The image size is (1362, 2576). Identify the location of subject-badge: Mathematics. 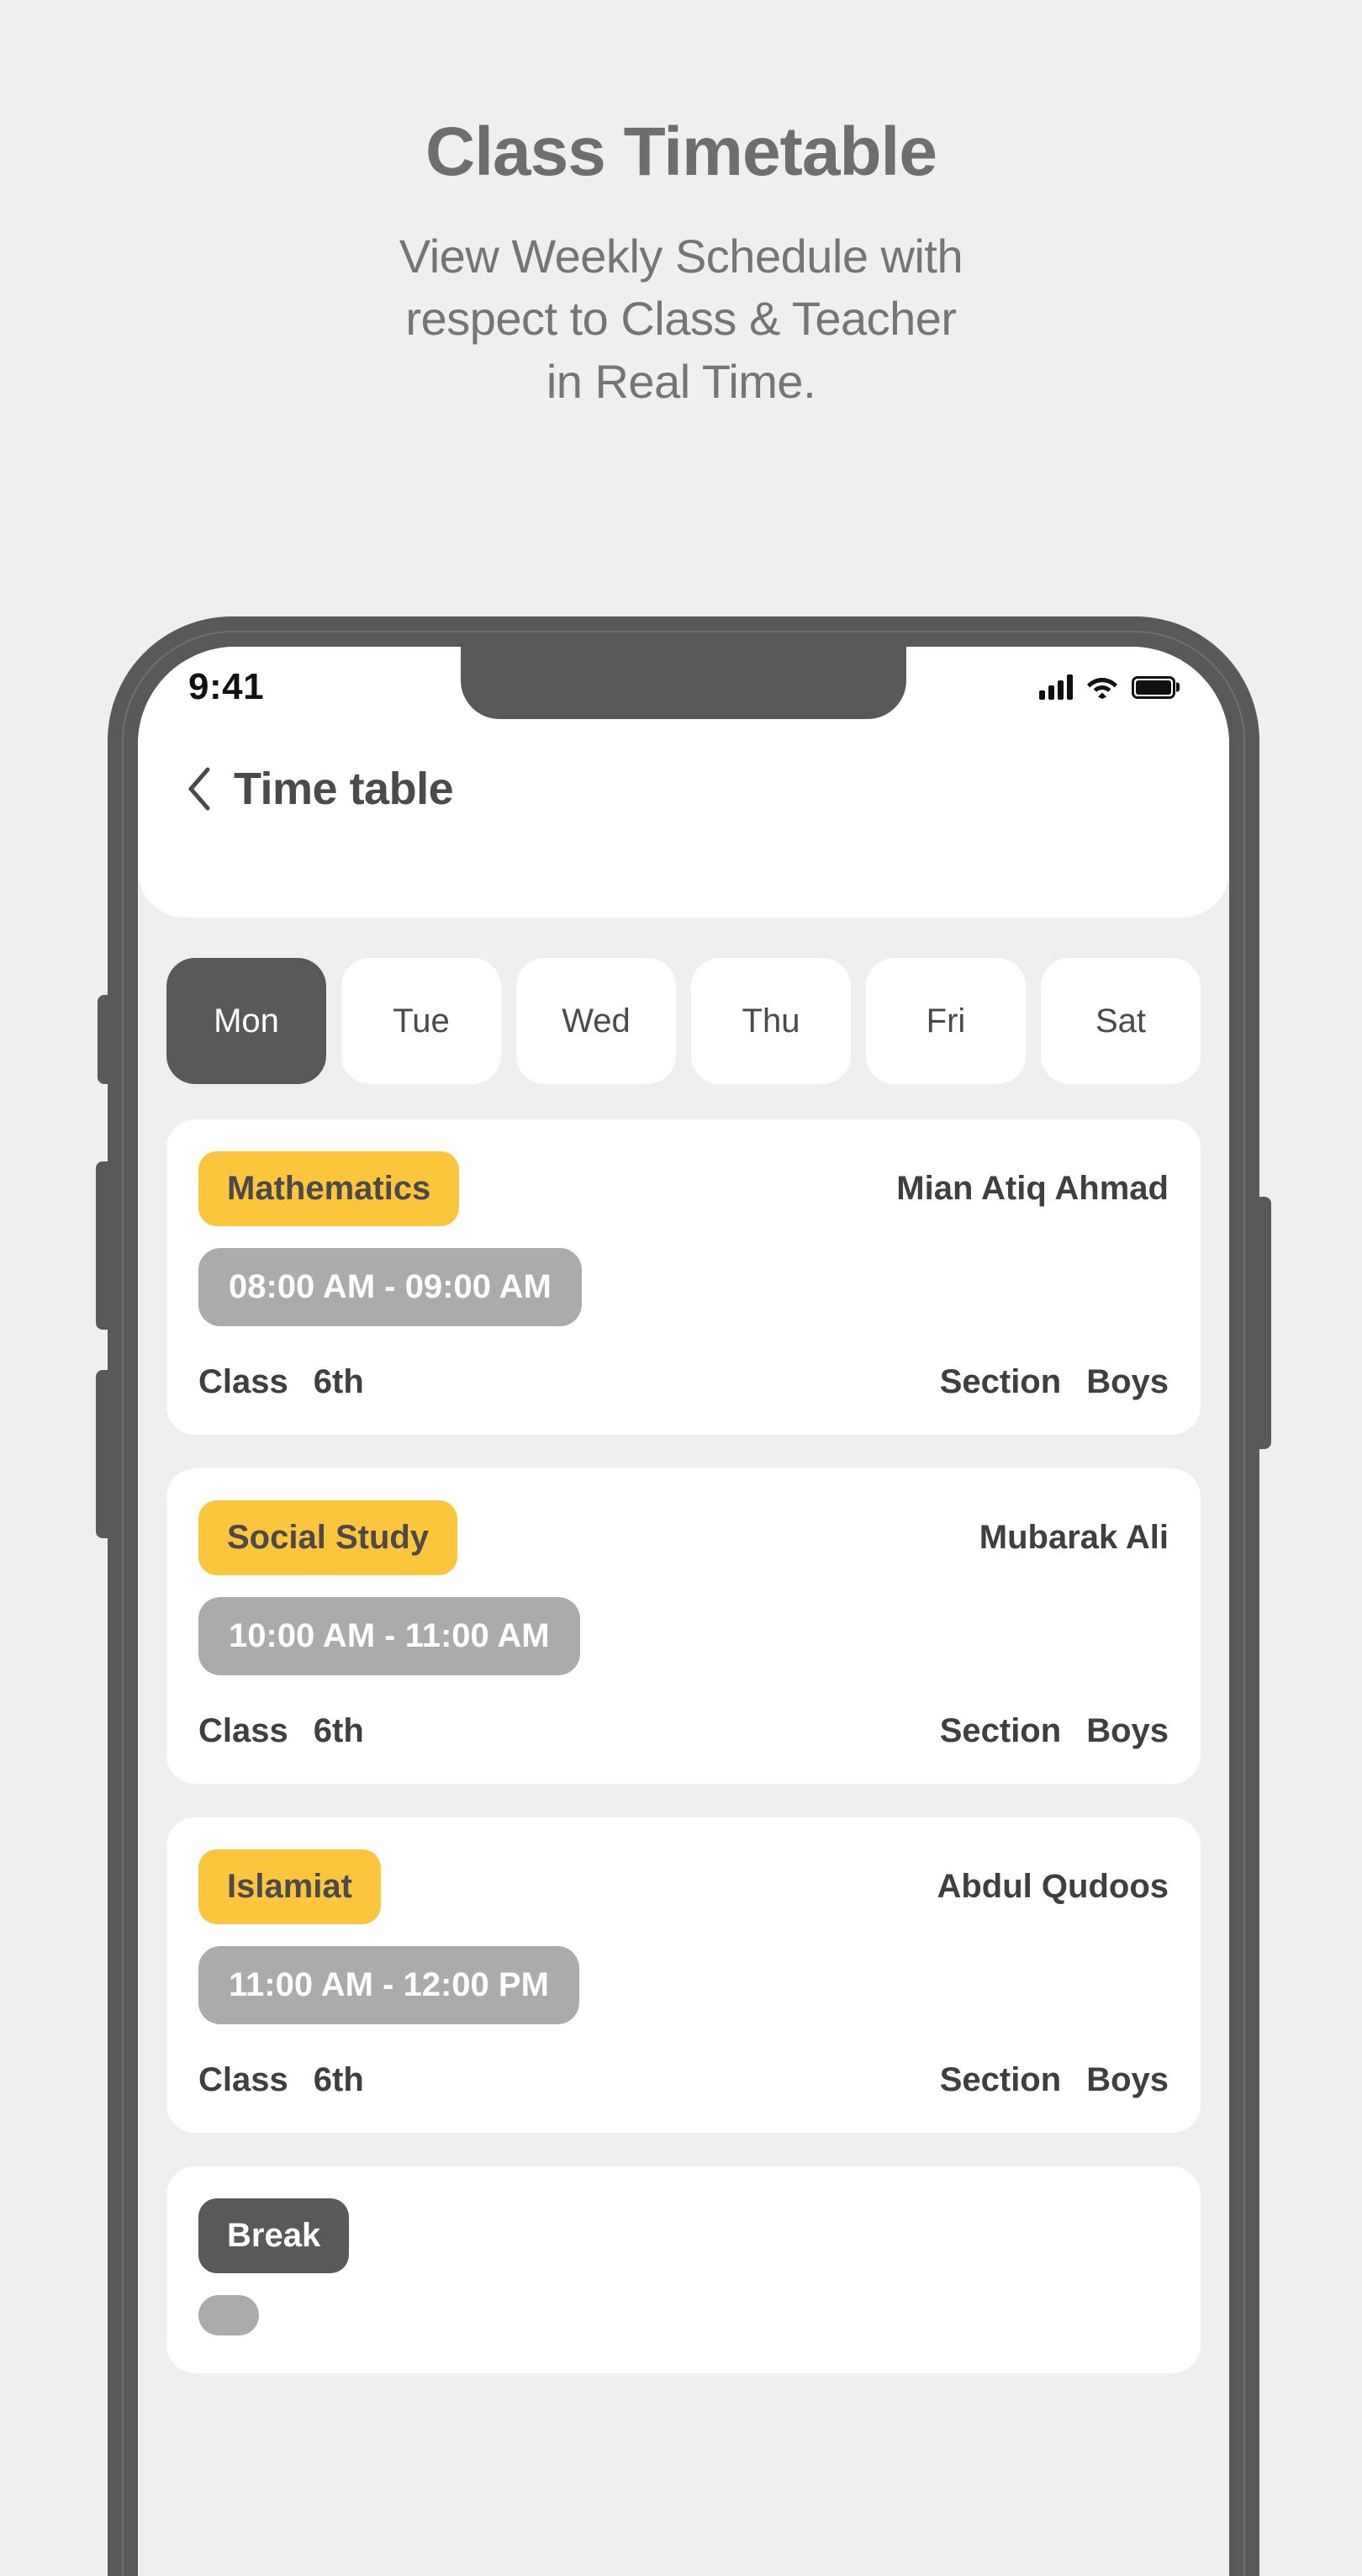
(329, 1188).